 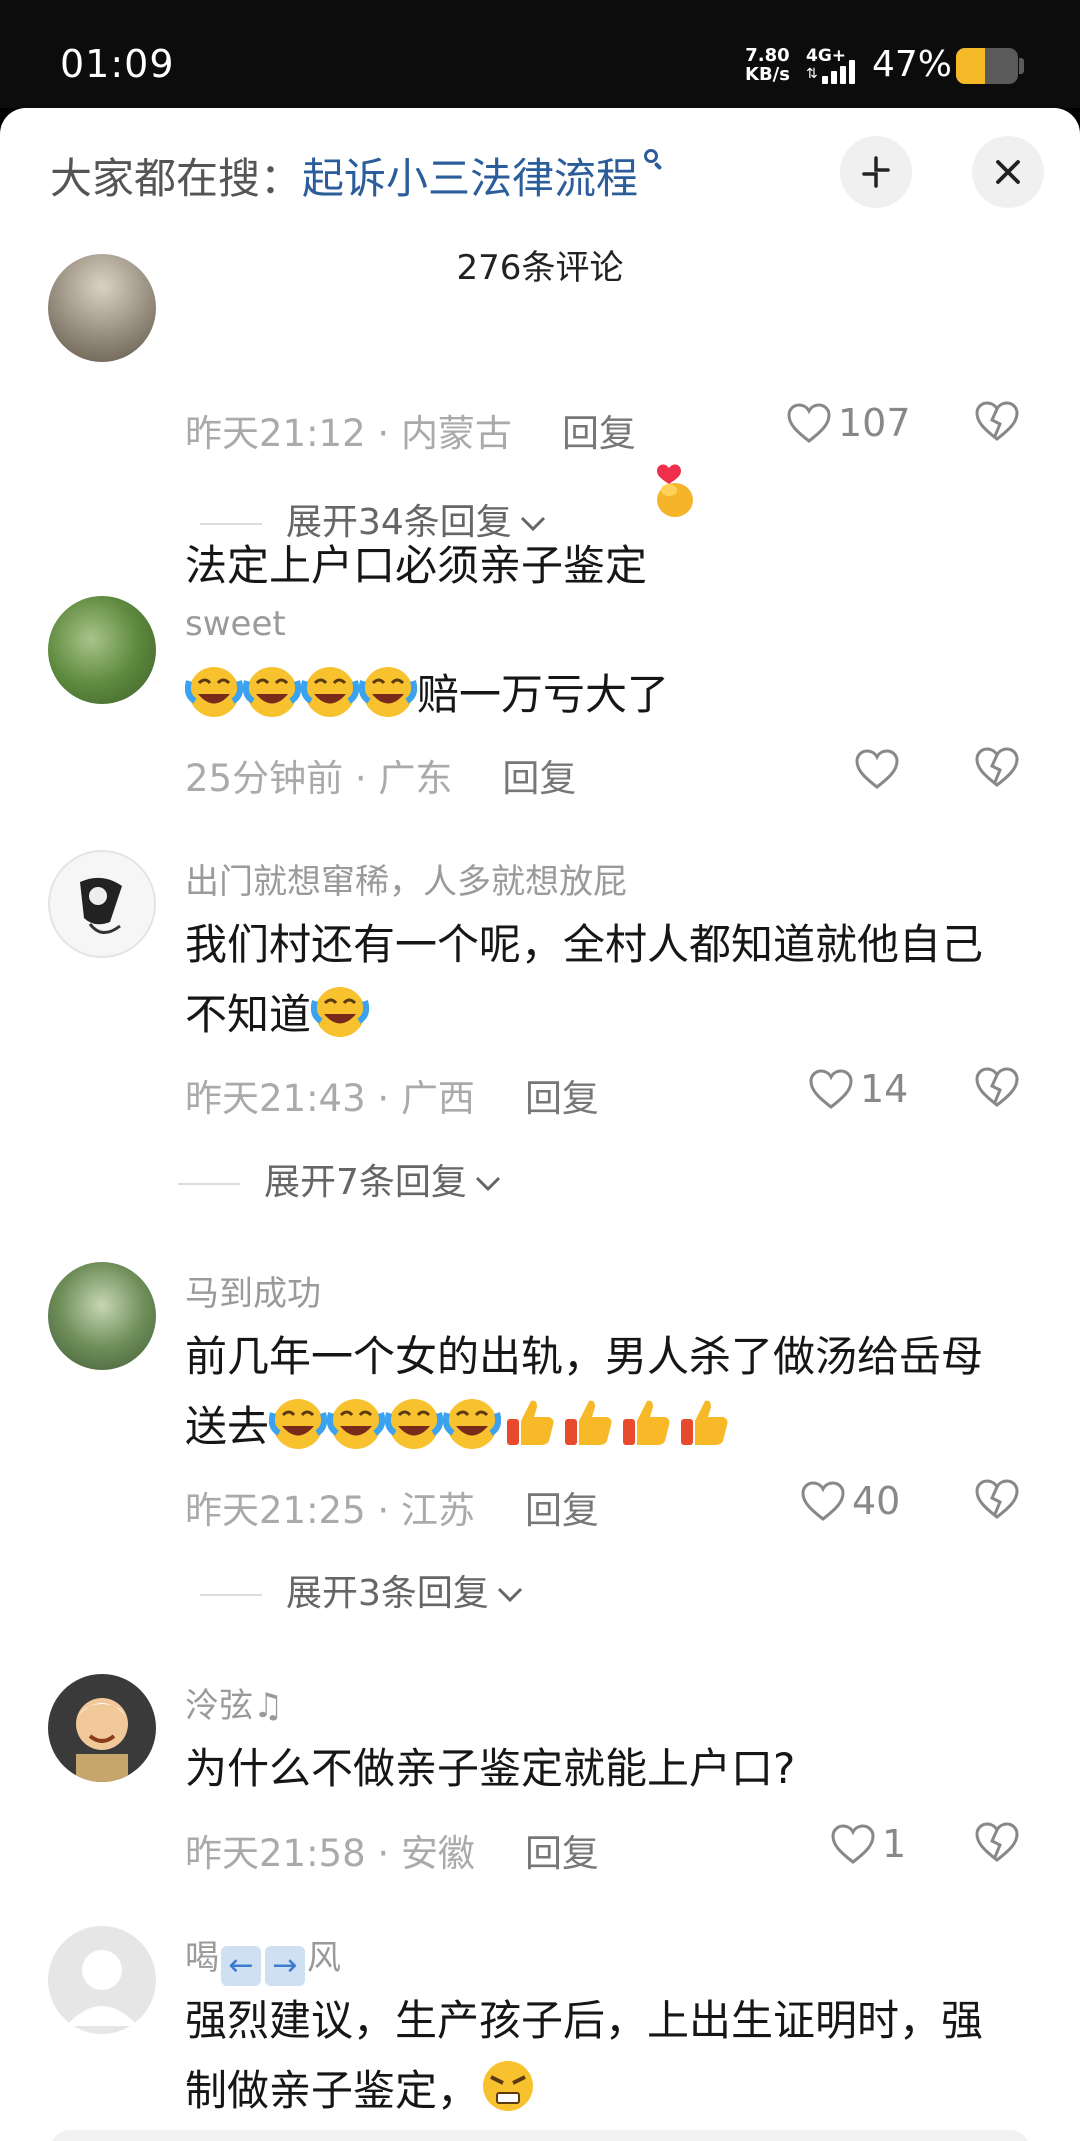 What do you see at coordinates (241, 1966) in the screenshot?
I see `left-arrow-emoji: ←` at bounding box center [241, 1966].